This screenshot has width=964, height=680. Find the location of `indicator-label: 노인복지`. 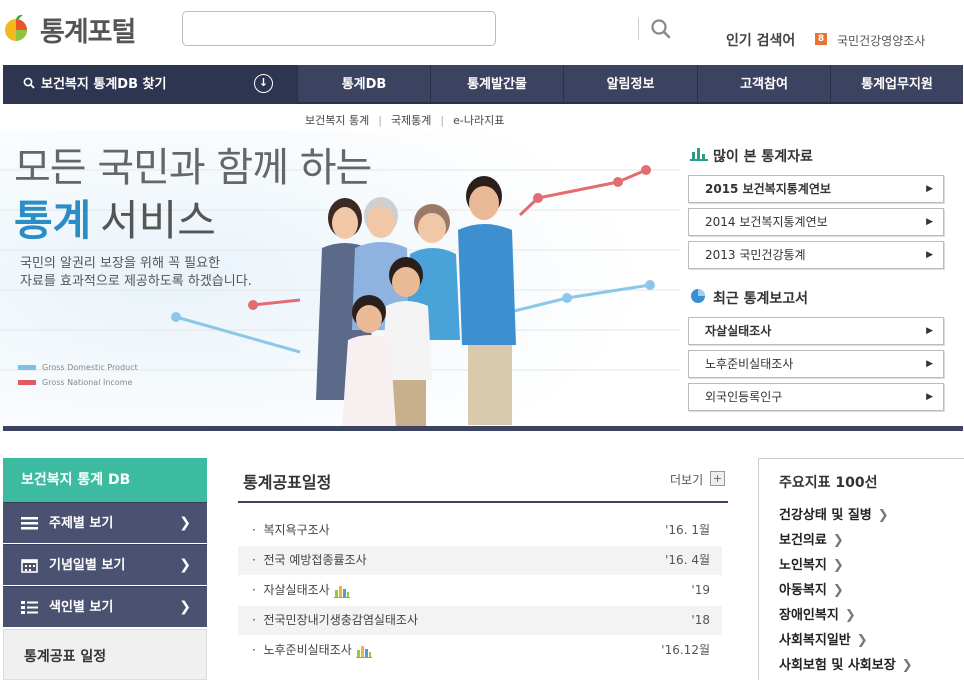

indicator-label: 노인복지 is located at coordinates (803, 565).